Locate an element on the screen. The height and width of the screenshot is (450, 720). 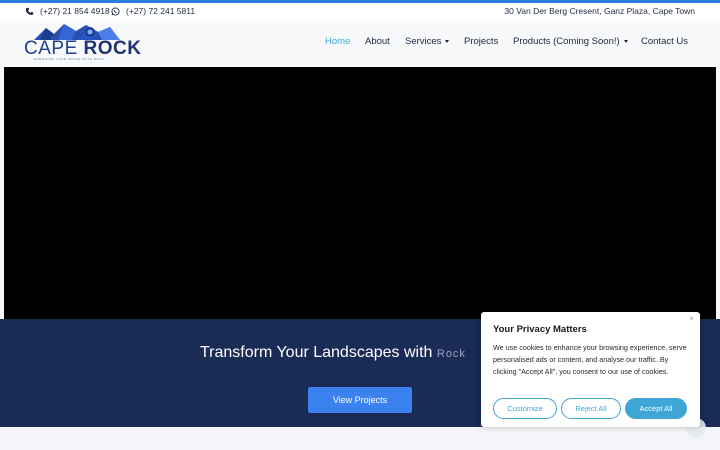
whatsapp-contact: (+27) 72 241 5811 is located at coordinates (153, 11).